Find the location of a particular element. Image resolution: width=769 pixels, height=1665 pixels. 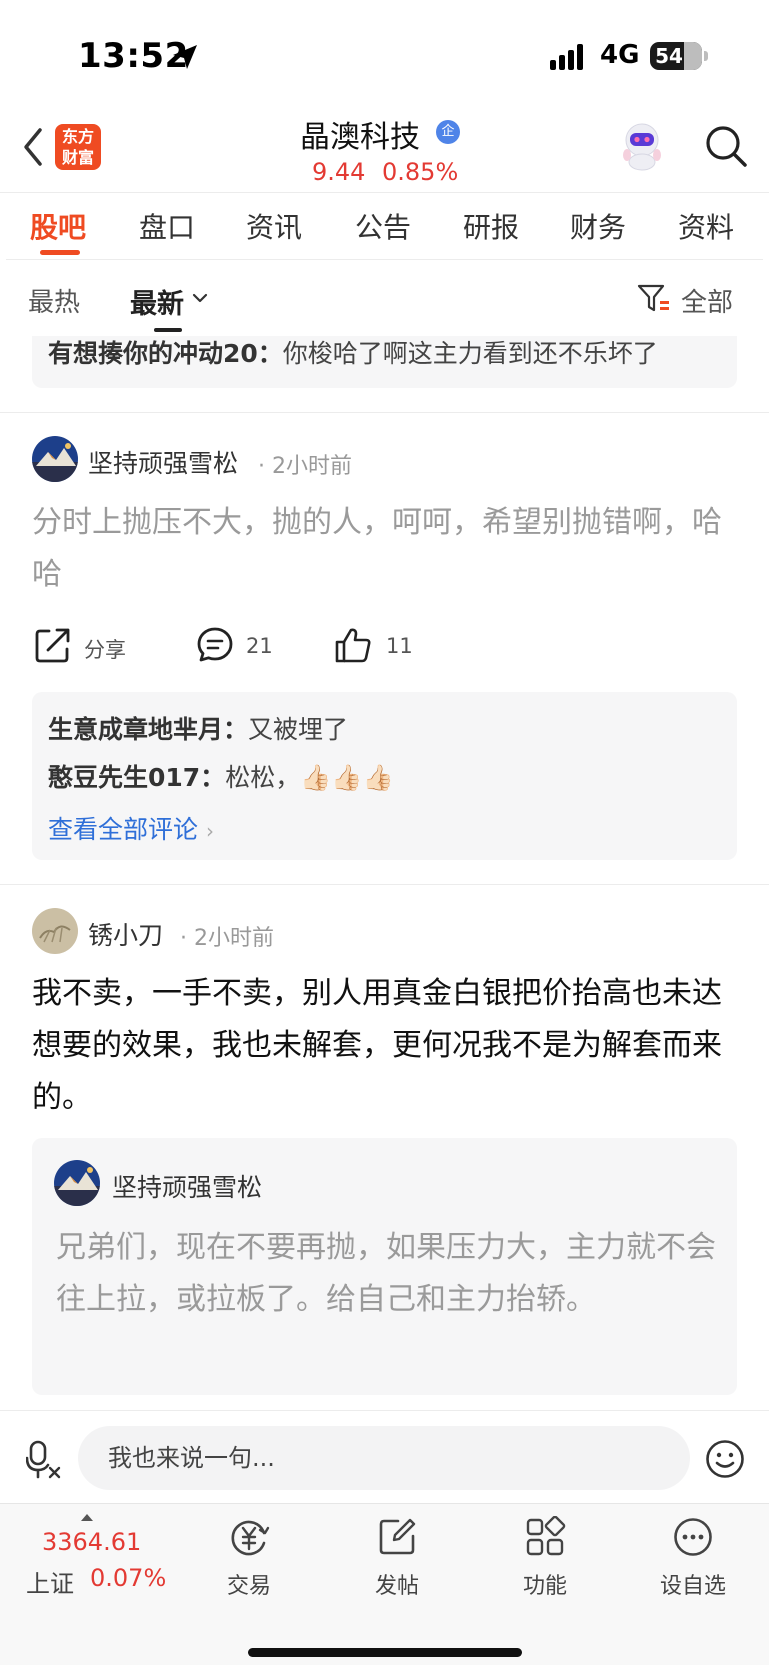

reply-user: 憨豆先生017： is located at coordinates (136, 777).